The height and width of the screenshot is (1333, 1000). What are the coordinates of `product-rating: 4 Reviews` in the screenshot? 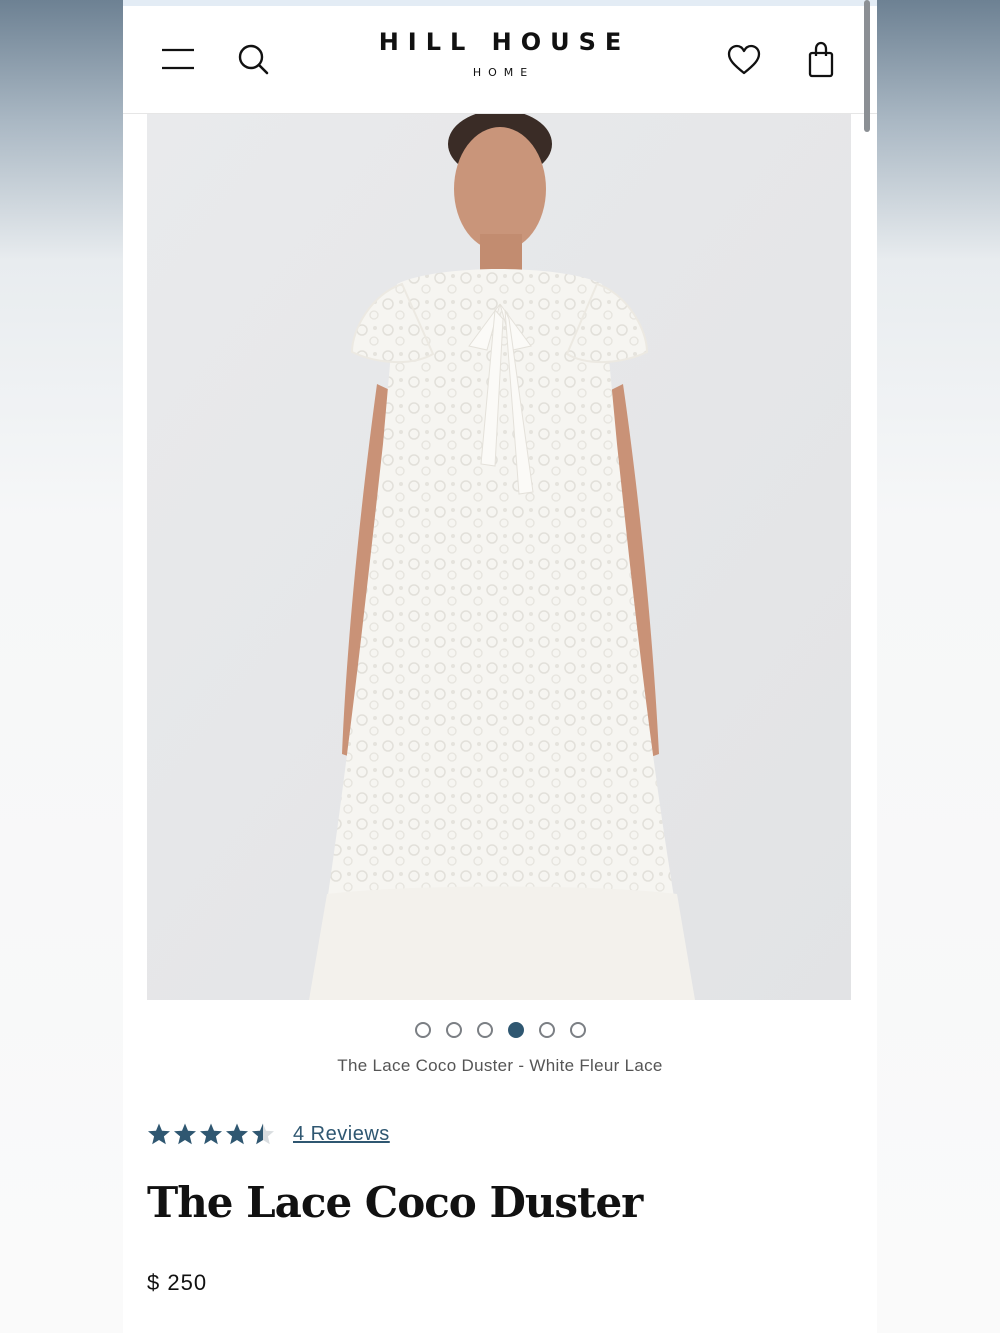 It's located at (268, 1134).